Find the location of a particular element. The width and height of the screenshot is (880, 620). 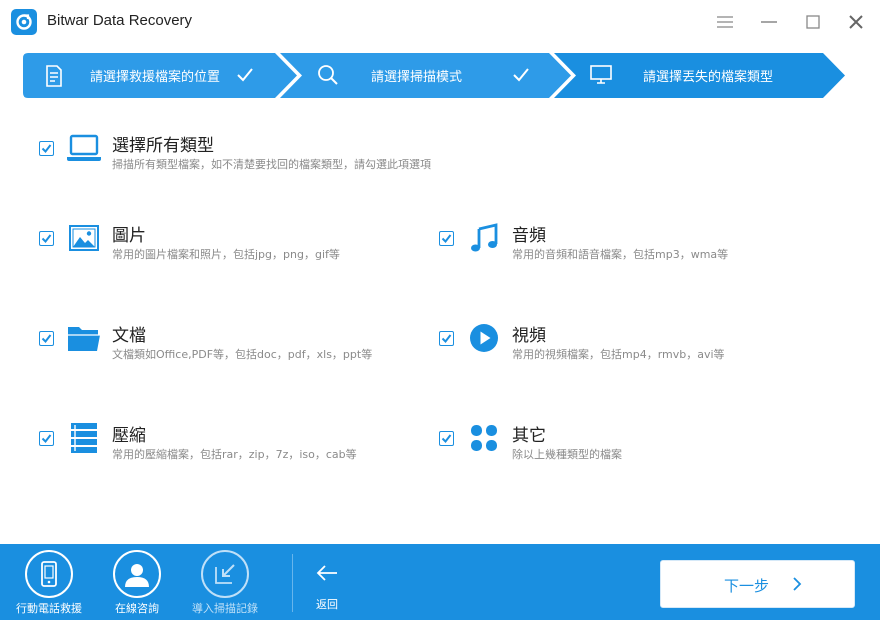

monitor-icon is located at coordinates (601, 77).